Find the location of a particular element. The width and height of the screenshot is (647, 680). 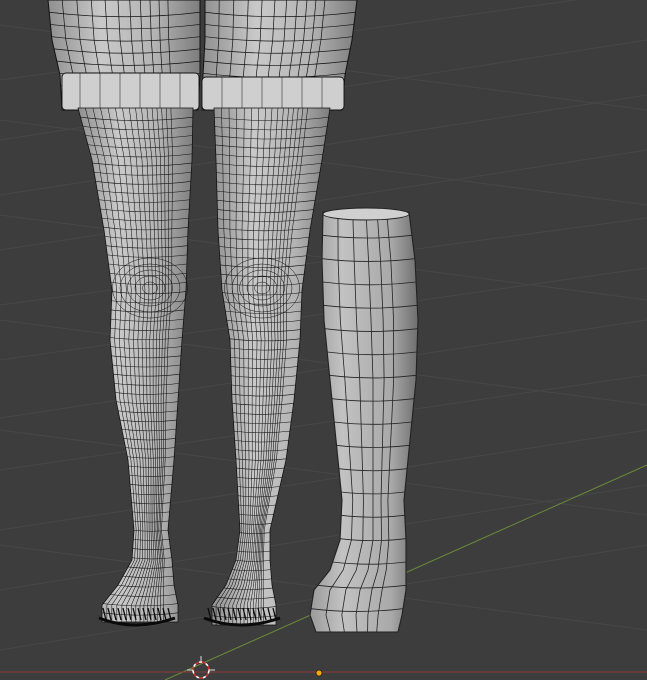

boot-mesh is located at coordinates (364, 420).